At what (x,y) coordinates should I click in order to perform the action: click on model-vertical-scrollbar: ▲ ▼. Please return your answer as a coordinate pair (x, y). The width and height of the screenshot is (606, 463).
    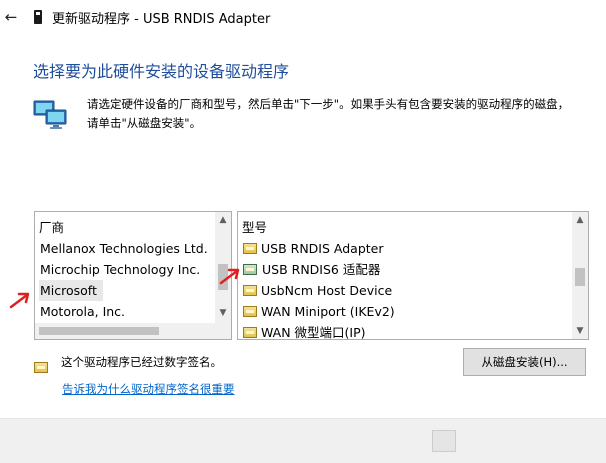
    Looking at the image, I should click on (580, 275).